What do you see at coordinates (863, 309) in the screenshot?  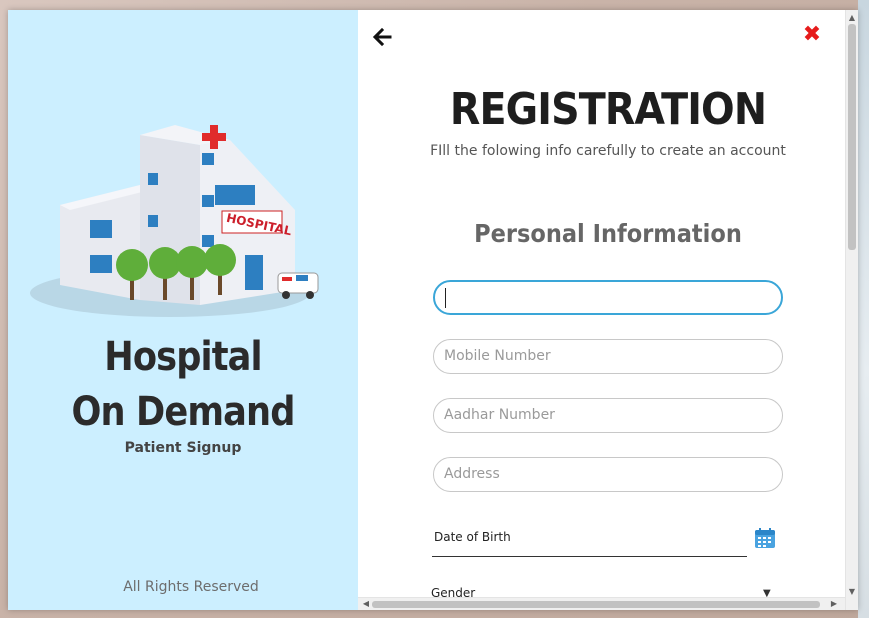 I see `desktop-background` at bounding box center [863, 309].